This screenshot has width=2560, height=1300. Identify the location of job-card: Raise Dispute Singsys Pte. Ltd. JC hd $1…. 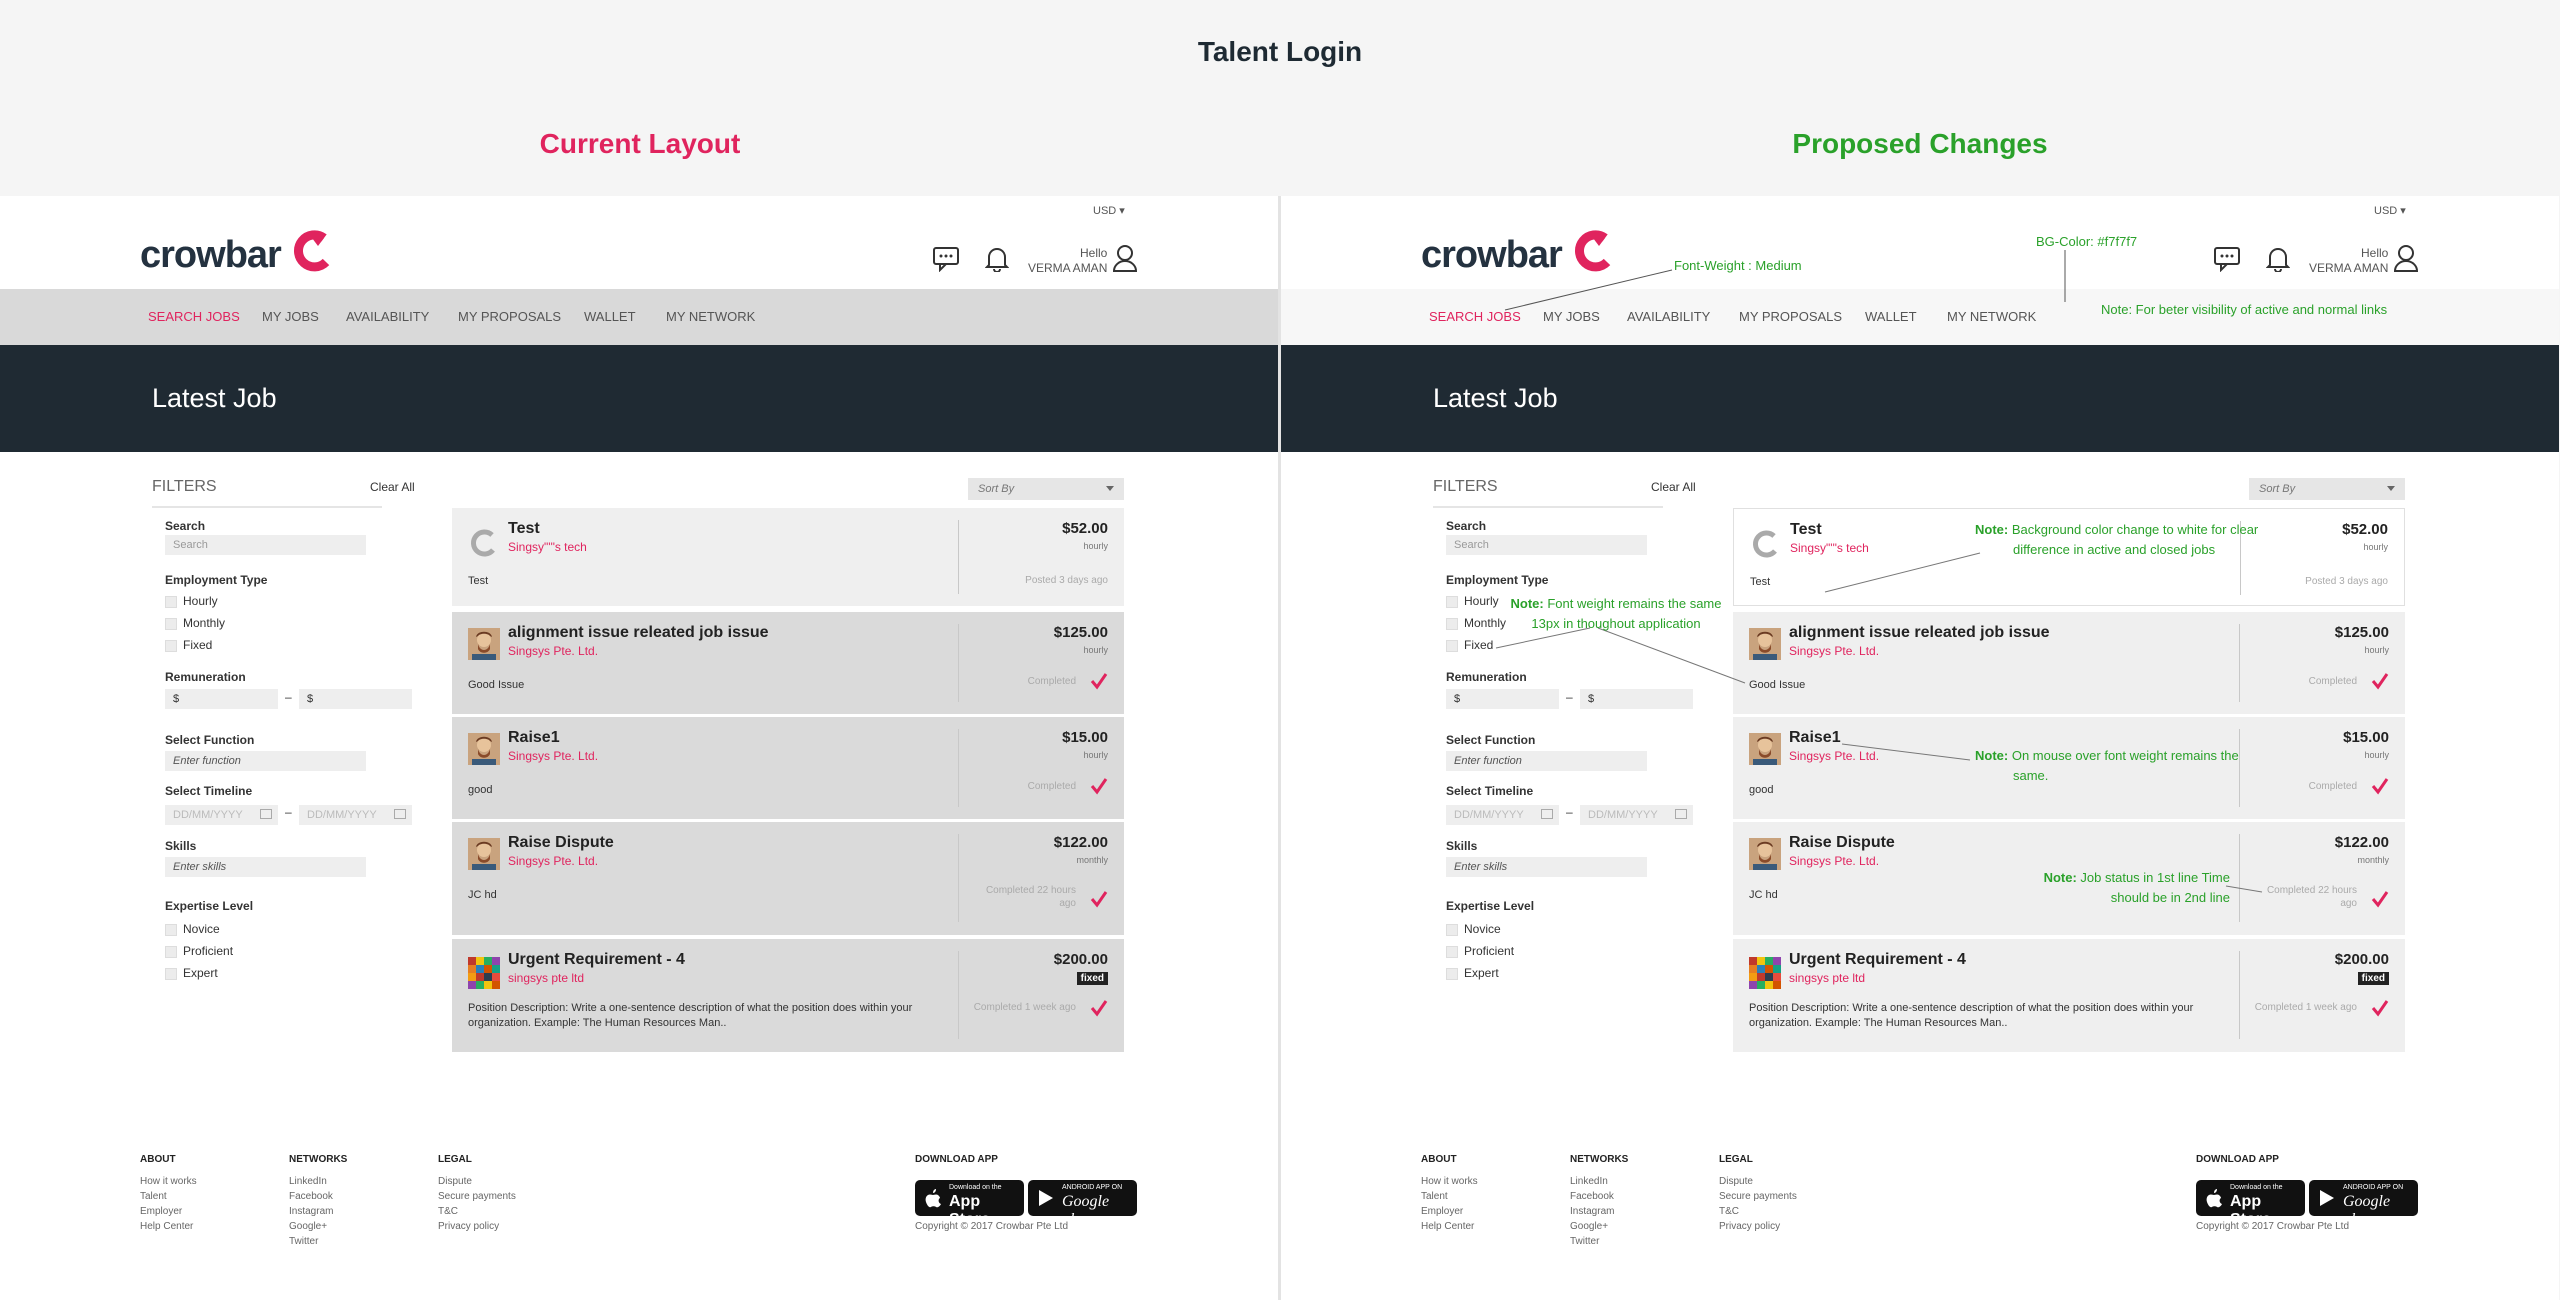
(788, 878).